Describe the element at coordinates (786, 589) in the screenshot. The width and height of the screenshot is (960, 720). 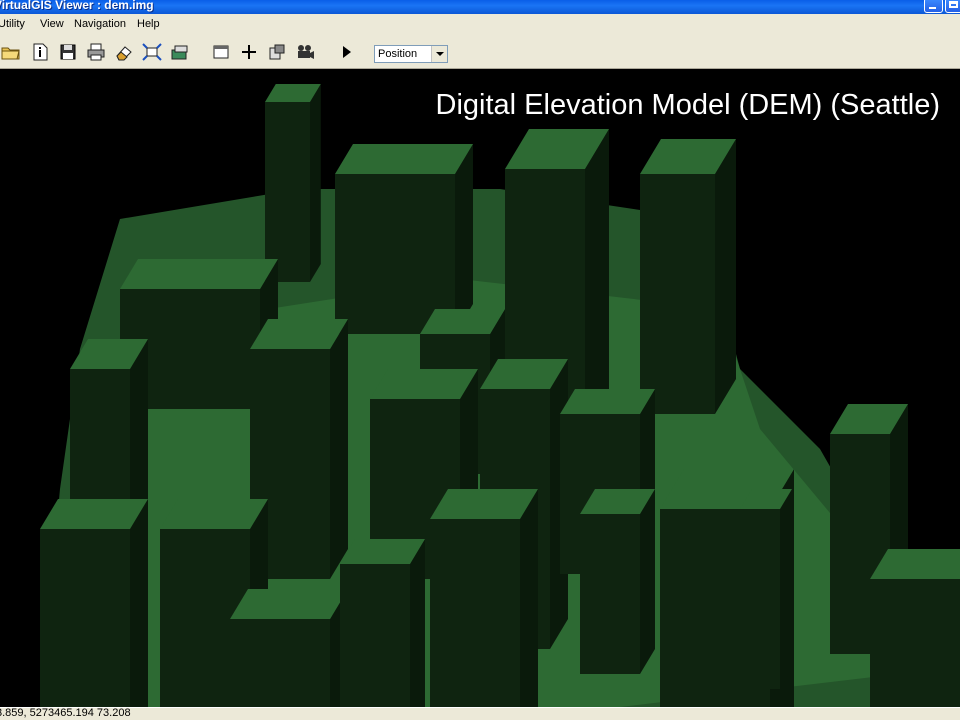
I see `building-side-tower-u` at that location.